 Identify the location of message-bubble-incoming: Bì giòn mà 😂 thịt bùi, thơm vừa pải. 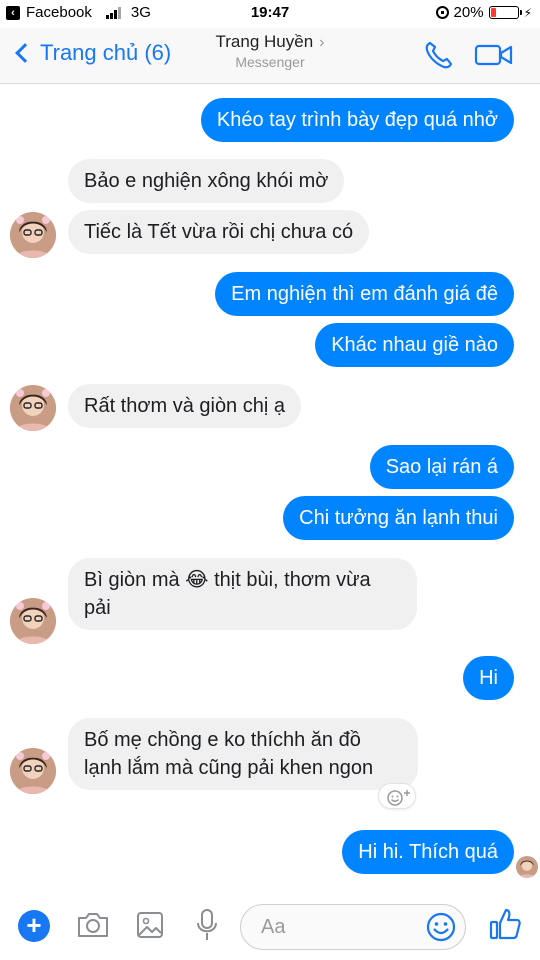
(242, 594).